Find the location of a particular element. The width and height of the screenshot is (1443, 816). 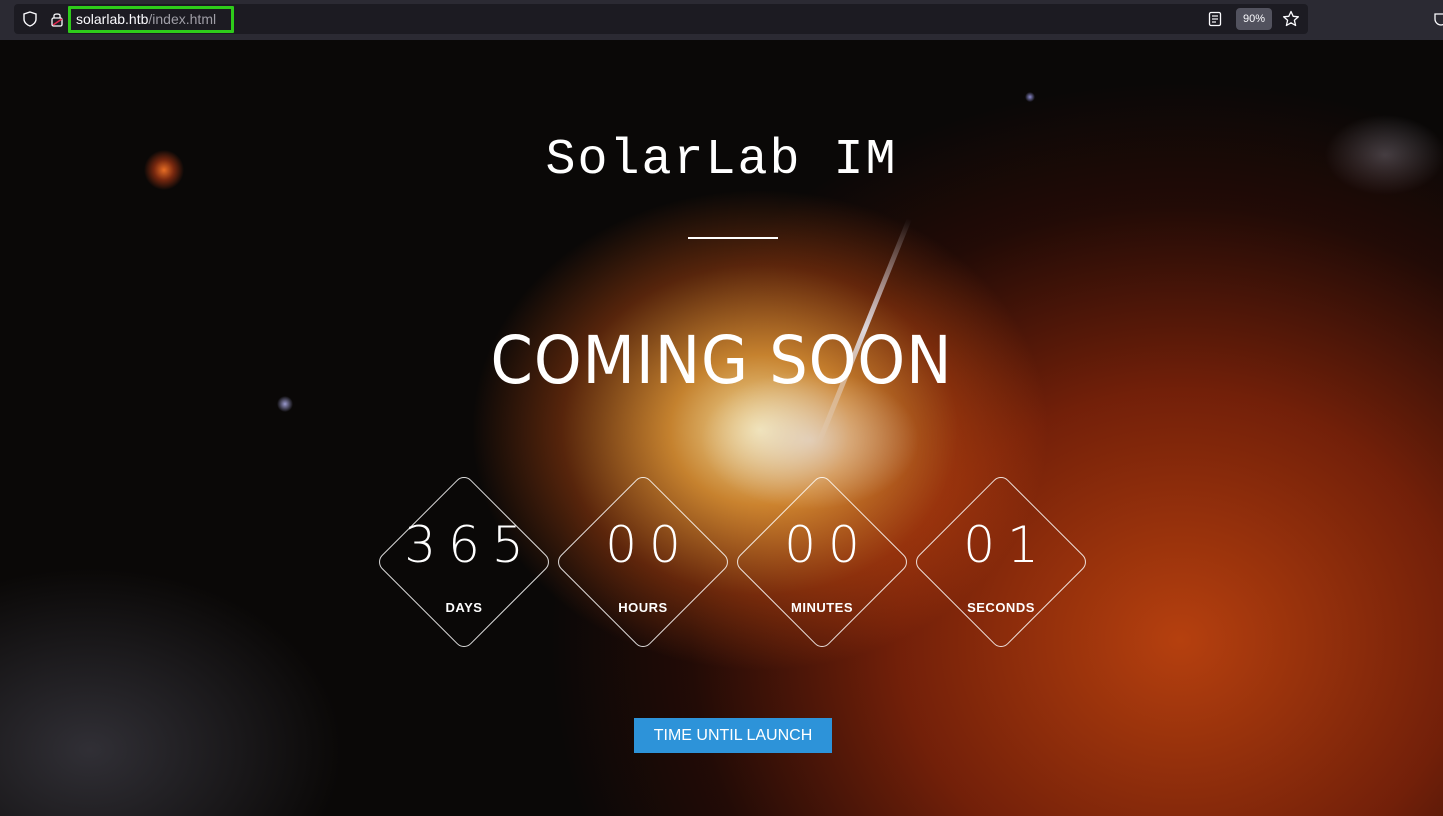

title-divider is located at coordinates (733, 238).